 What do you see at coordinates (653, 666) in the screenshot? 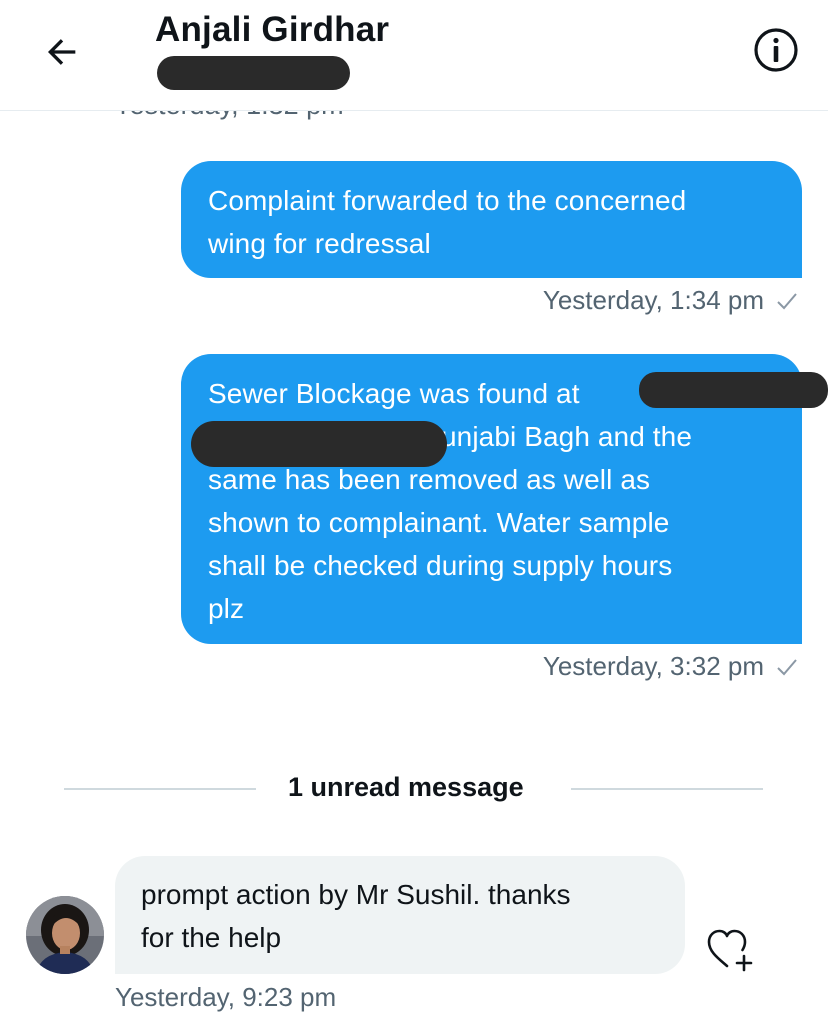
I see `timestamp-text: Yesterday, 3:32 pm` at bounding box center [653, 666].